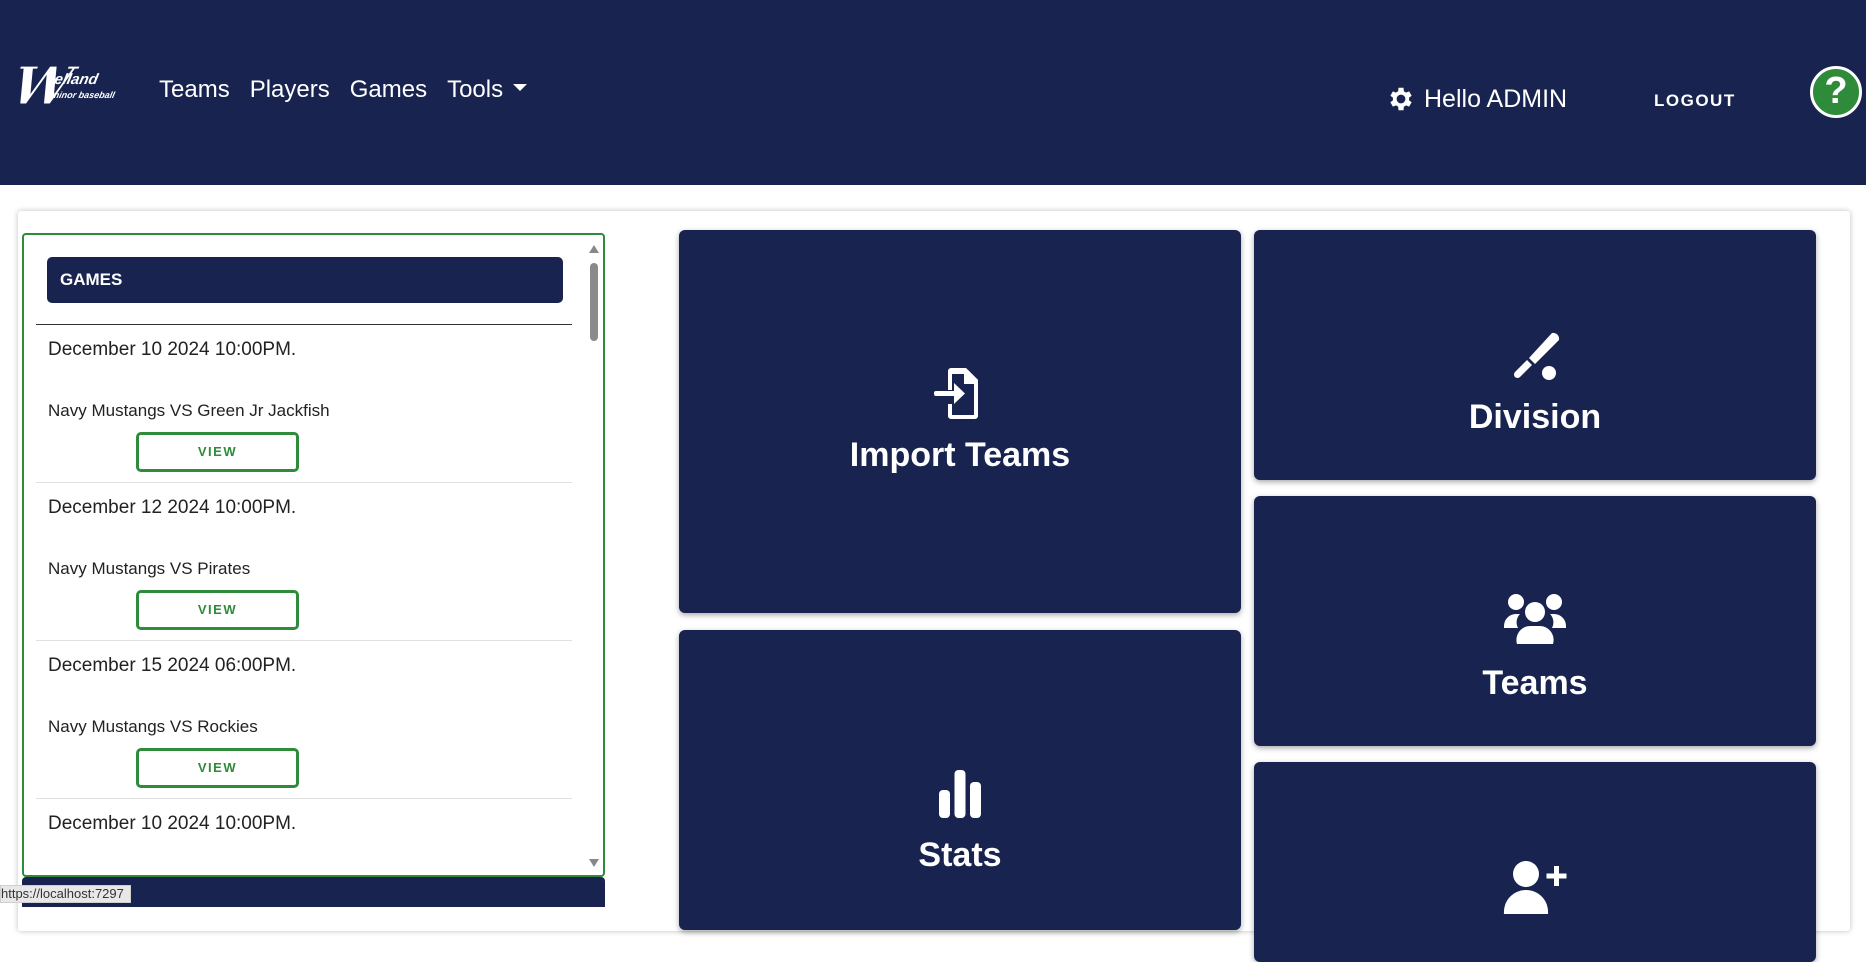 The width and height of the screenshot is (1866, 962). What do you see at coordinates (960, 421) in the screenshot?
I see `import-teams-tile: Import Teams` at bounding box center [960, 421].